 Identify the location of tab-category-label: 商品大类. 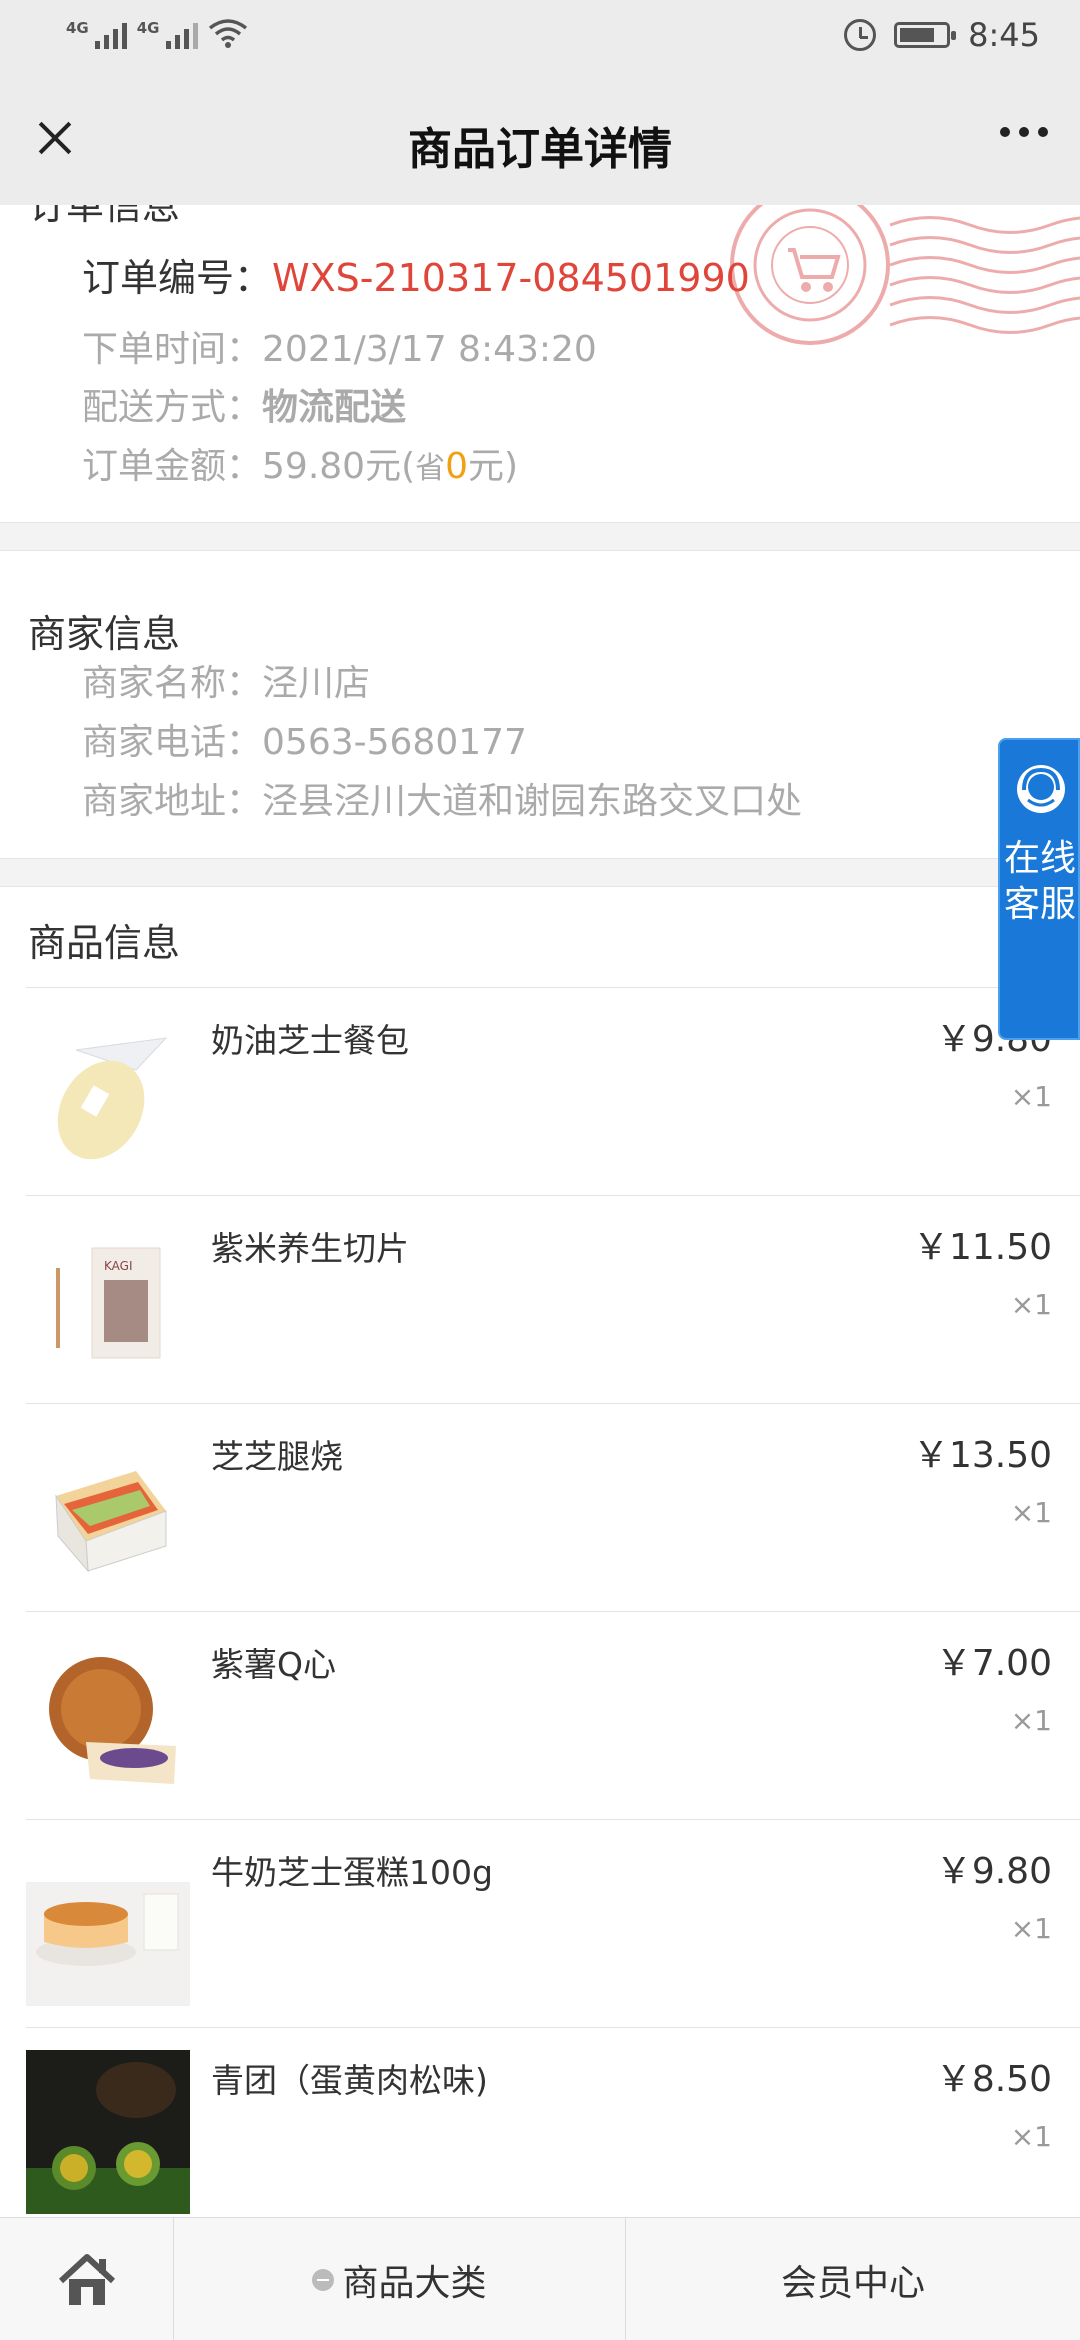
(414, 2283).